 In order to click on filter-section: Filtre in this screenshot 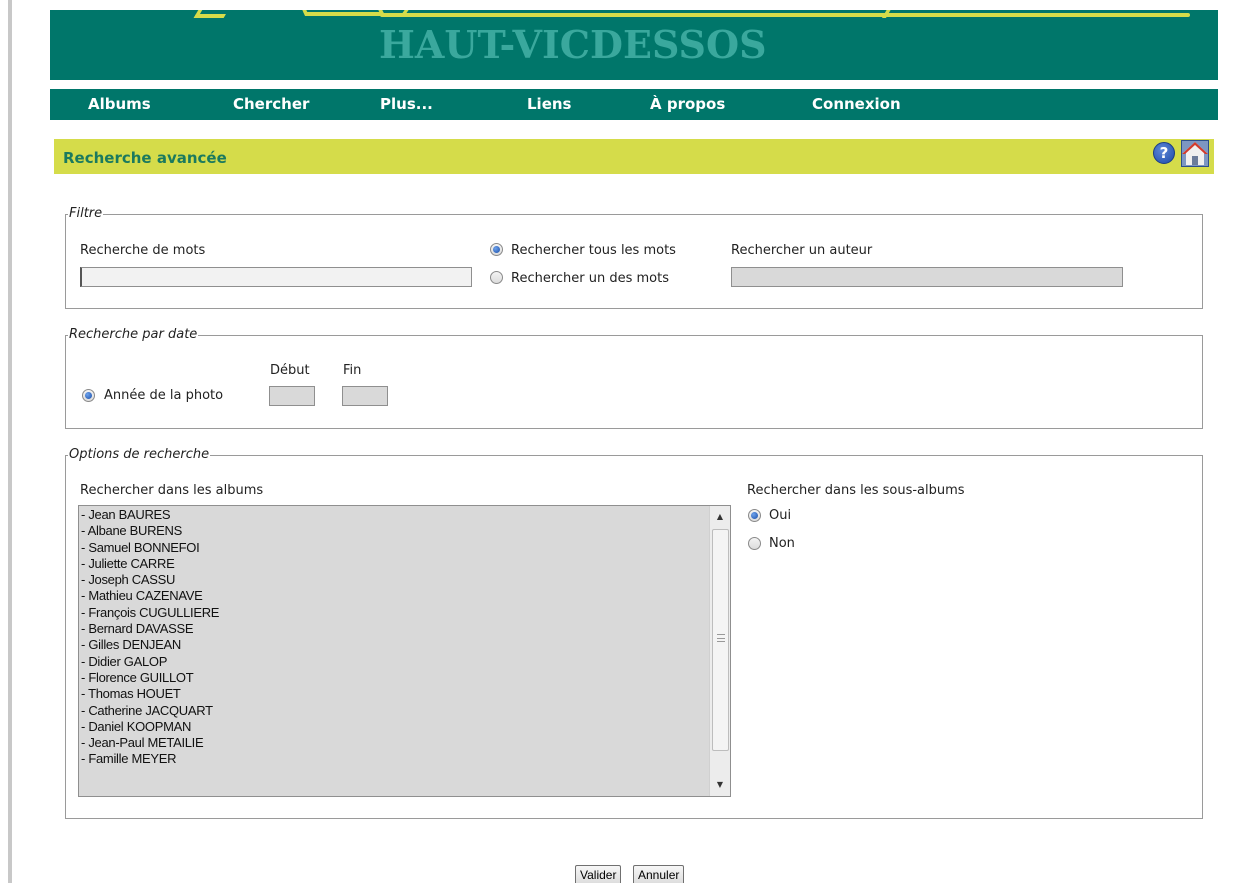, I will do `click(634, 257)`.